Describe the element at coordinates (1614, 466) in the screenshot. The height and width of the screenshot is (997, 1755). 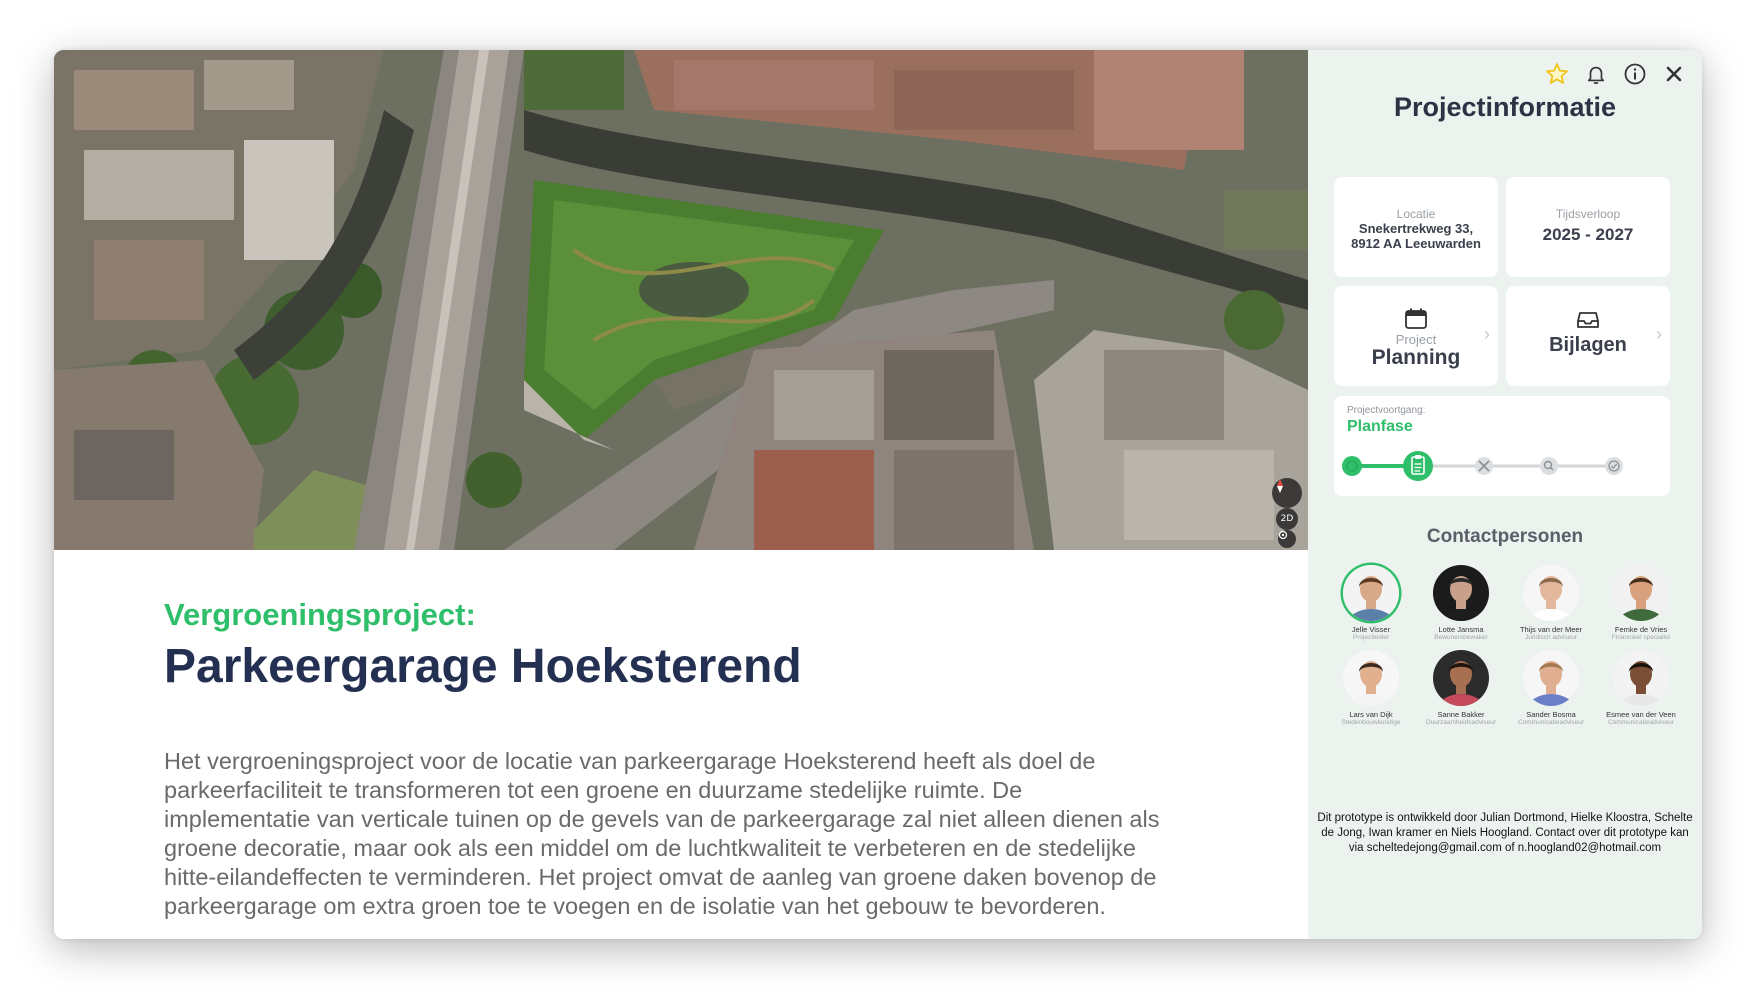
I see `step-5-check-circle-icon` at that location.